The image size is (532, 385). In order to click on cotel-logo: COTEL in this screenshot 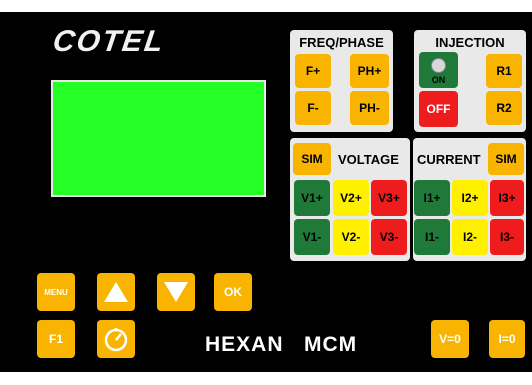, I will do `click(109, 41)`.